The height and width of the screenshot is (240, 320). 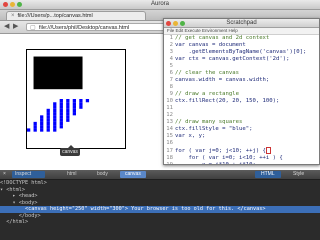 I want to click on line-number: 1, so click(x=171, y=38).